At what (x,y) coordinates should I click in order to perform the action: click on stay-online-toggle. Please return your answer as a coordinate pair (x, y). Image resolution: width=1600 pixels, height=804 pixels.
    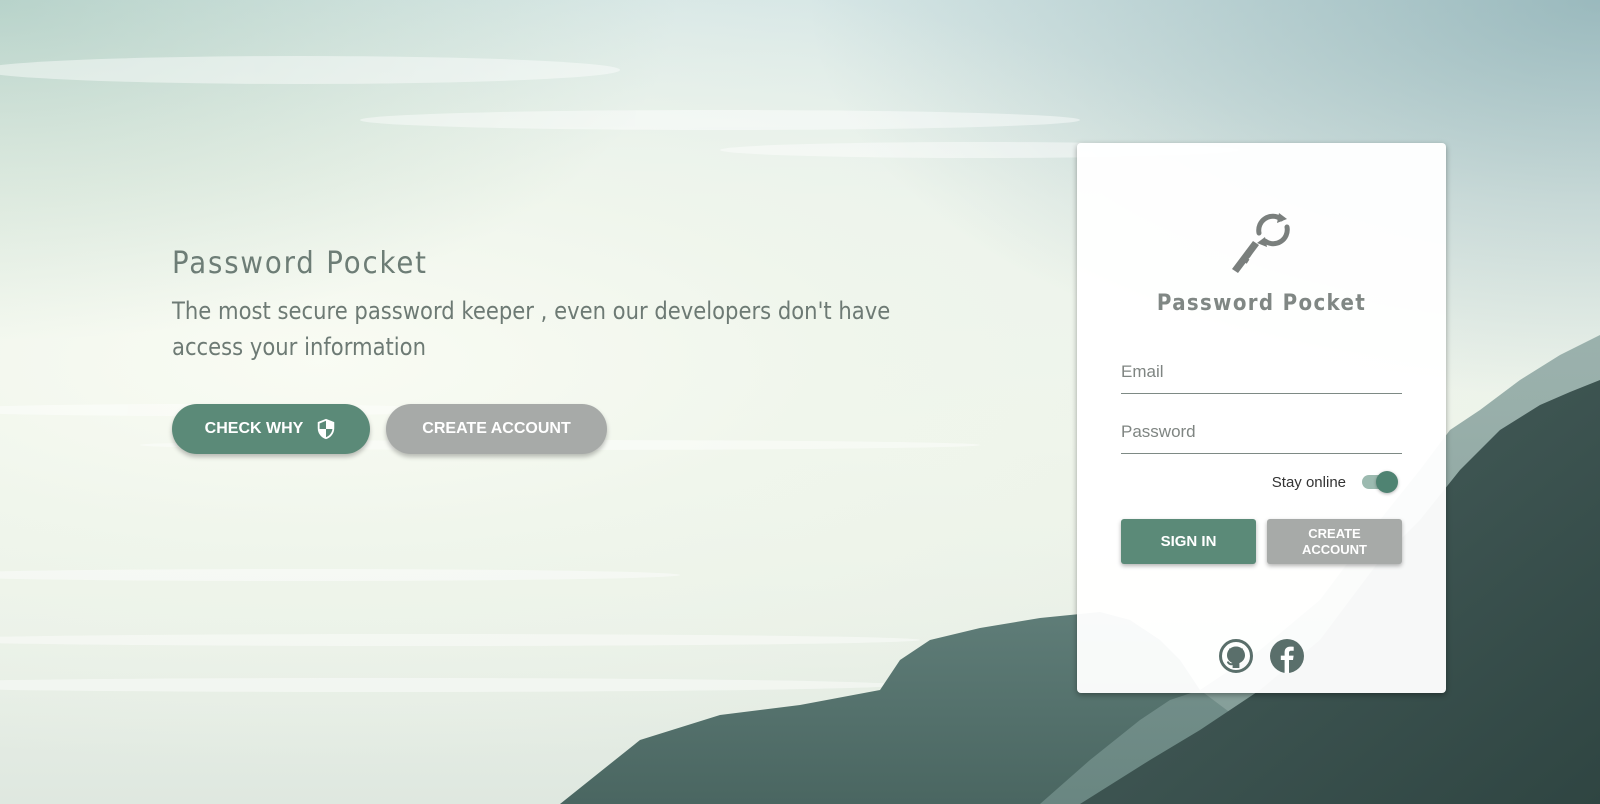
    Looking at the image, I should click on (1379, 482).